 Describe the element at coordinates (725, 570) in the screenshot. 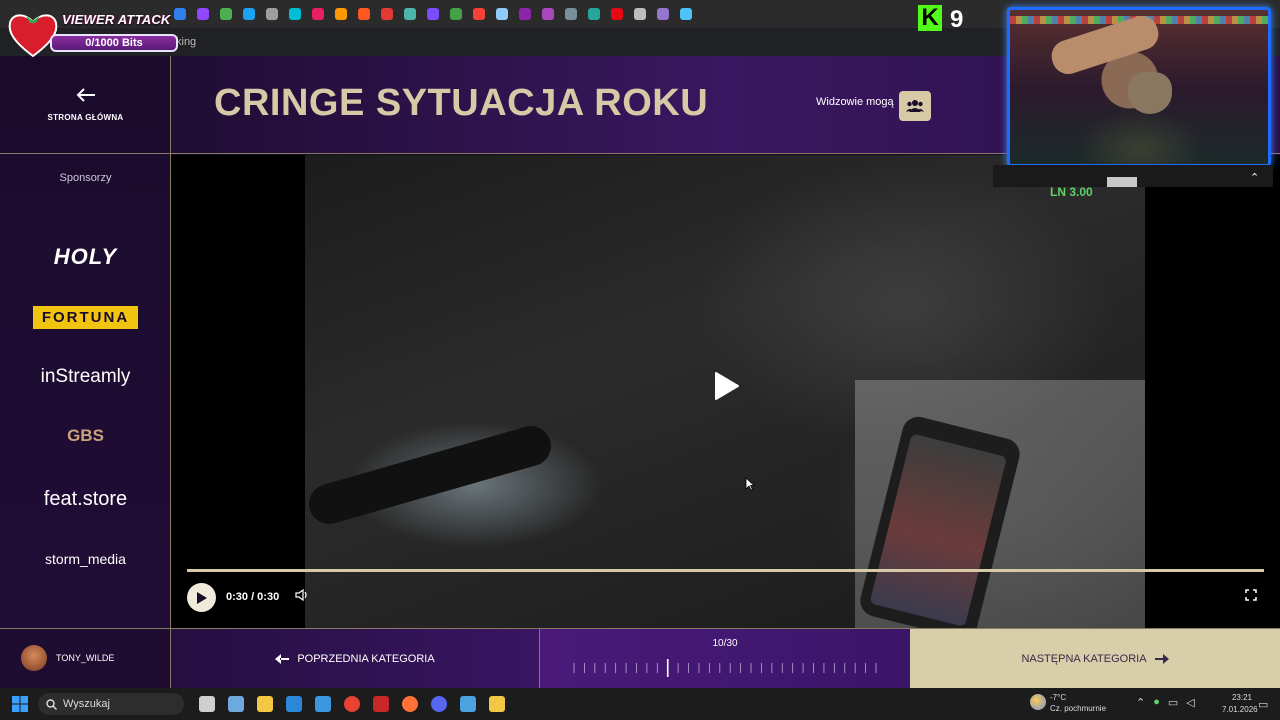

I see `video-progress-bar` at that location.